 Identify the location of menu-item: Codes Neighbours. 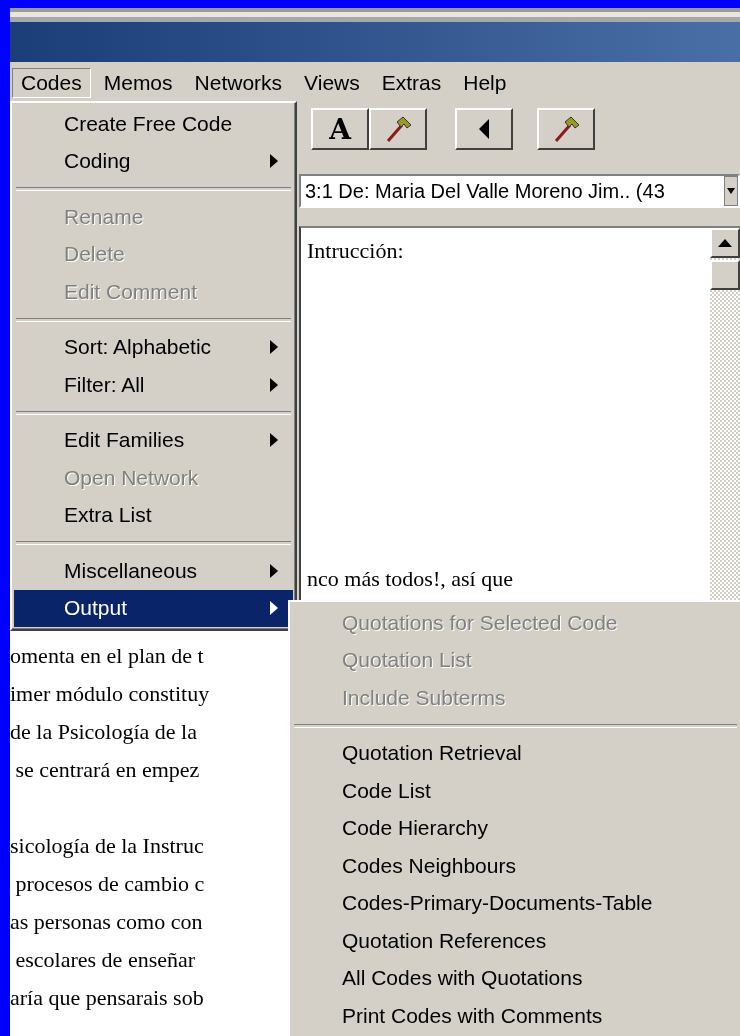
(515, 866).